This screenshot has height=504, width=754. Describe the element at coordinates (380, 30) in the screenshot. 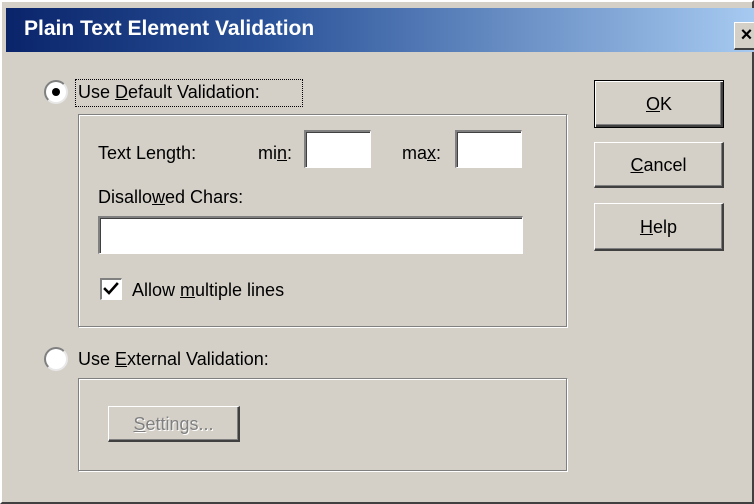

I see `title-bar: Plain Text Element Validation ×` at that location.